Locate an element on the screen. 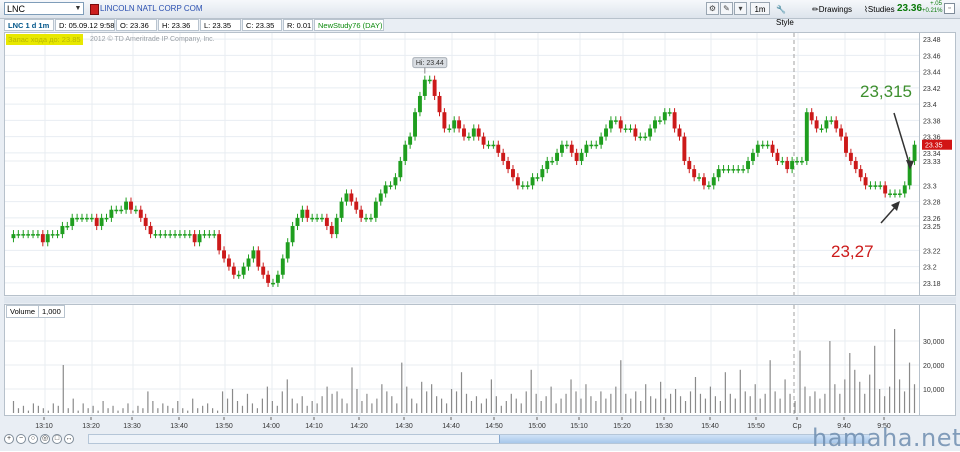 The image size is (960, 452). watermark: hamaha.net is located at coordinates (886, 438).